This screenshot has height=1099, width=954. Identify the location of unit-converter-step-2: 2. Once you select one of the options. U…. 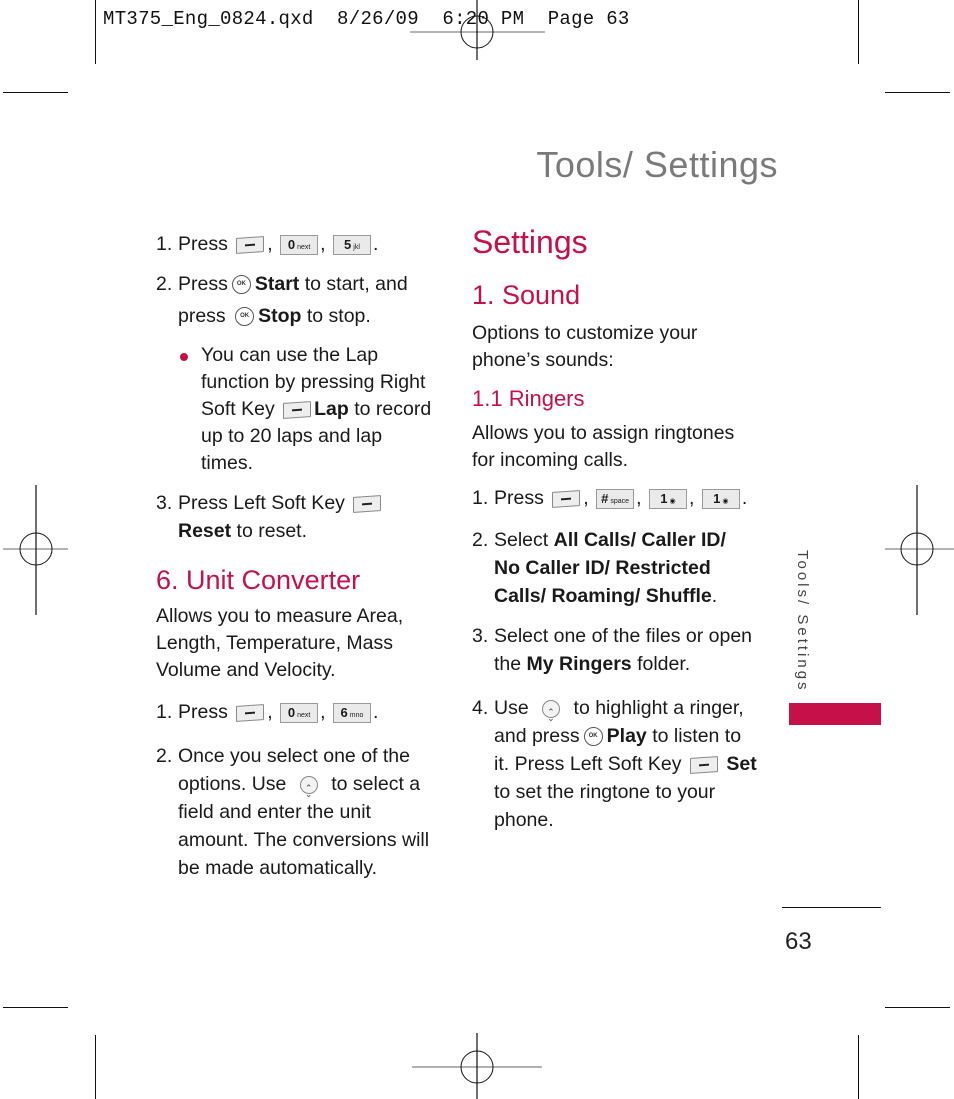
(296, 812).